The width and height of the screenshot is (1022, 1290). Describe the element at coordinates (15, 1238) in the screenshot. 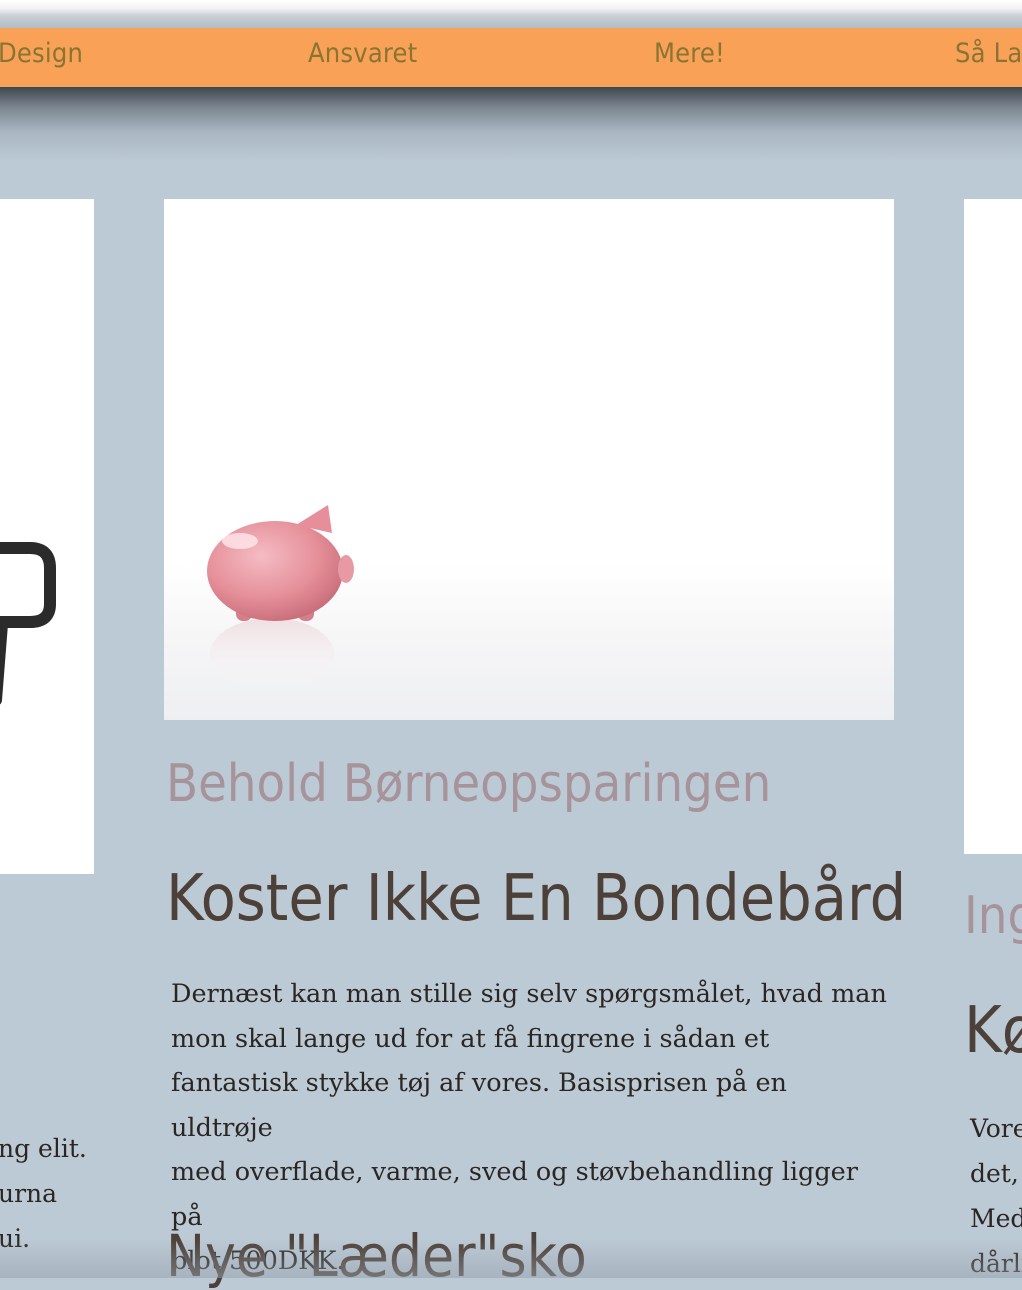

I see `left-body-line: ui.` at that location.